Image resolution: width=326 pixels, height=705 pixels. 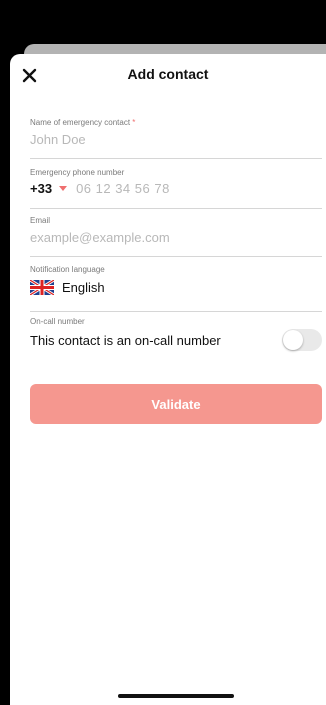 I want to click on validate-button: Validate, so click(x=176, y=404).